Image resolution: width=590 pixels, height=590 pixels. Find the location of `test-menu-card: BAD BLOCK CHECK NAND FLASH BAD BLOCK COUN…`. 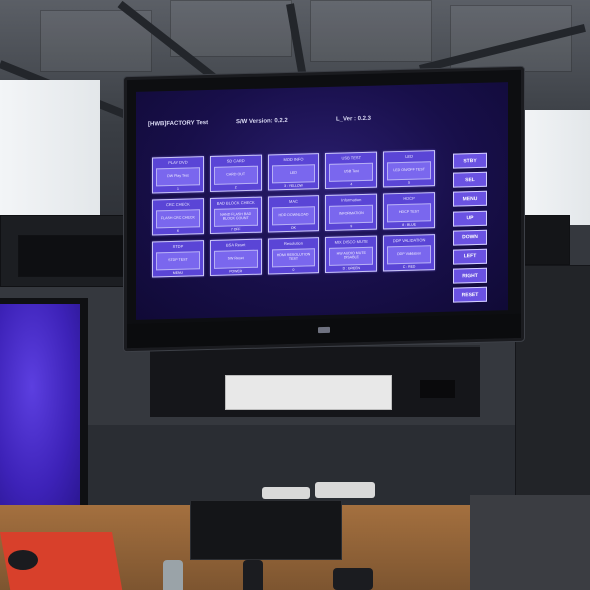

test-menu-card: BAD BLOCK CHECK NAND FLASH BAD BLOCK COUN… is located at coordinates (235, 215).